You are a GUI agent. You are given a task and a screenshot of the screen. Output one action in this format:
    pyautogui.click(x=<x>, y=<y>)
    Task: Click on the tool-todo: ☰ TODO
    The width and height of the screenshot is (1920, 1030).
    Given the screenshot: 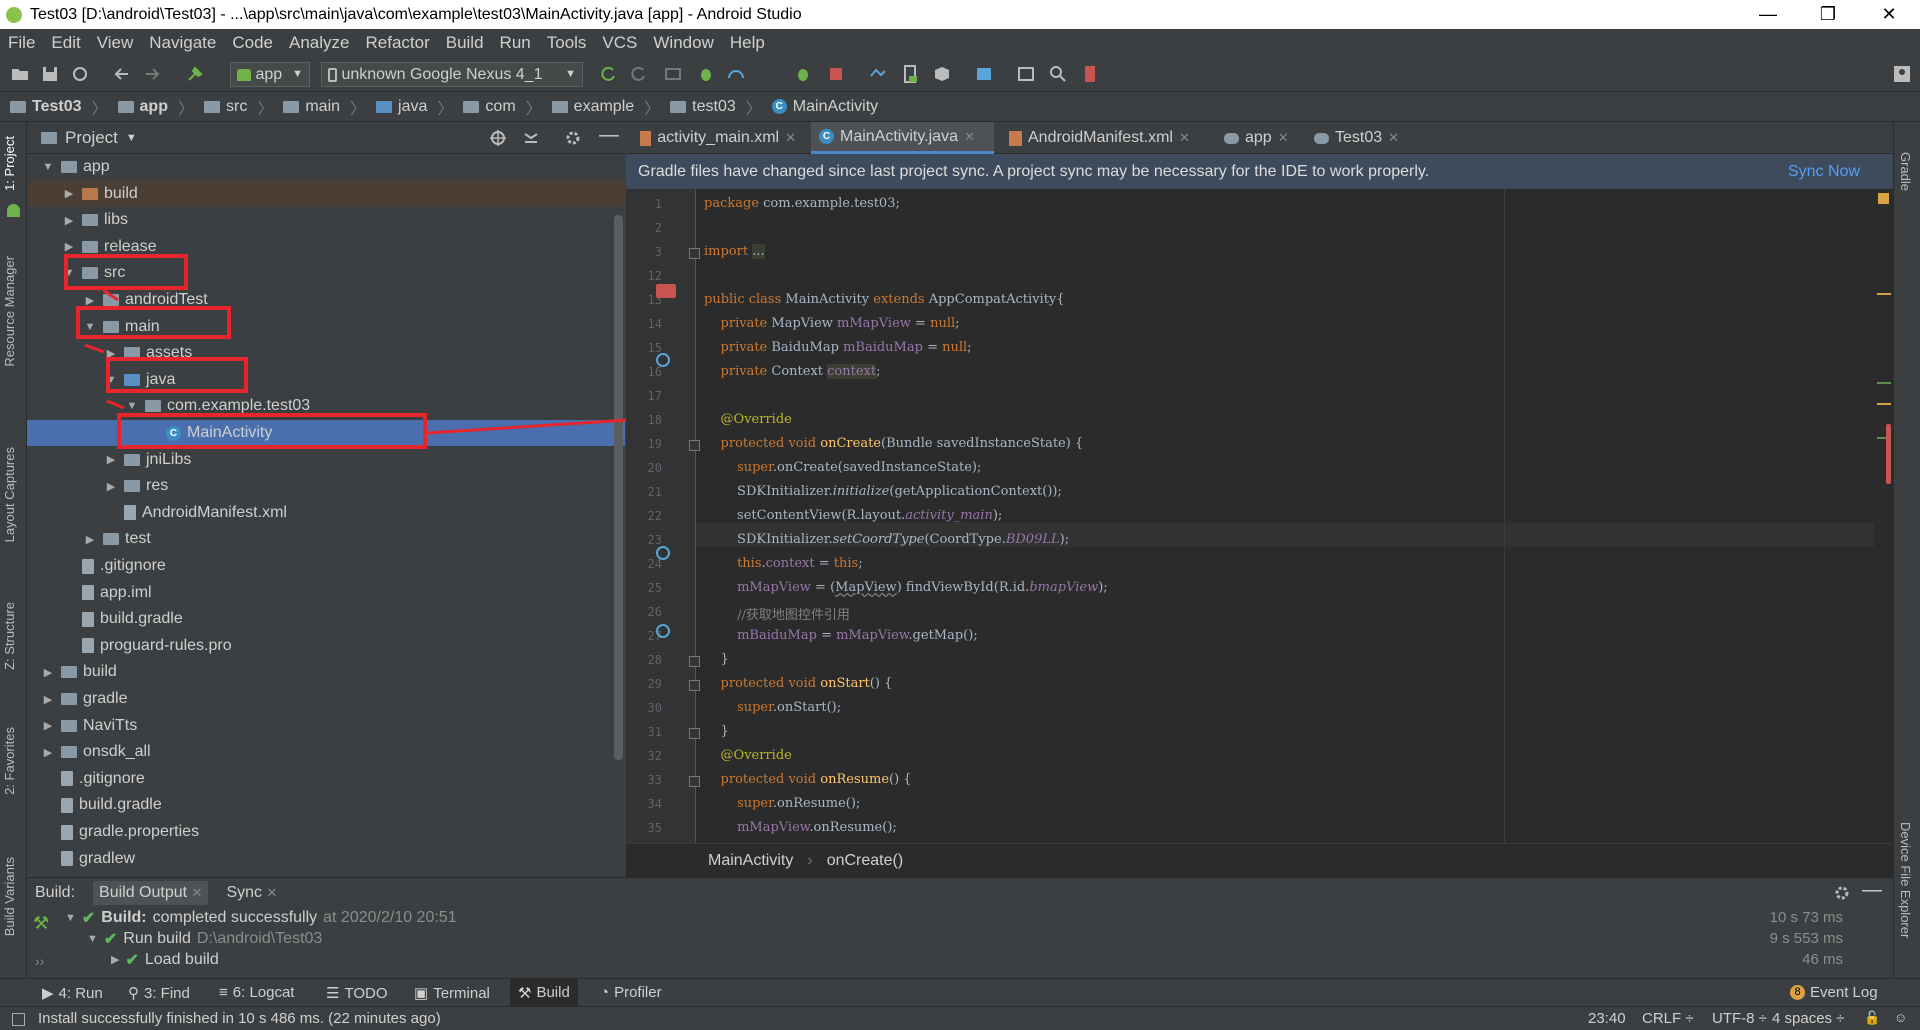 What is the action you would take?
    pyautogui.click(x=357, y=993)
    